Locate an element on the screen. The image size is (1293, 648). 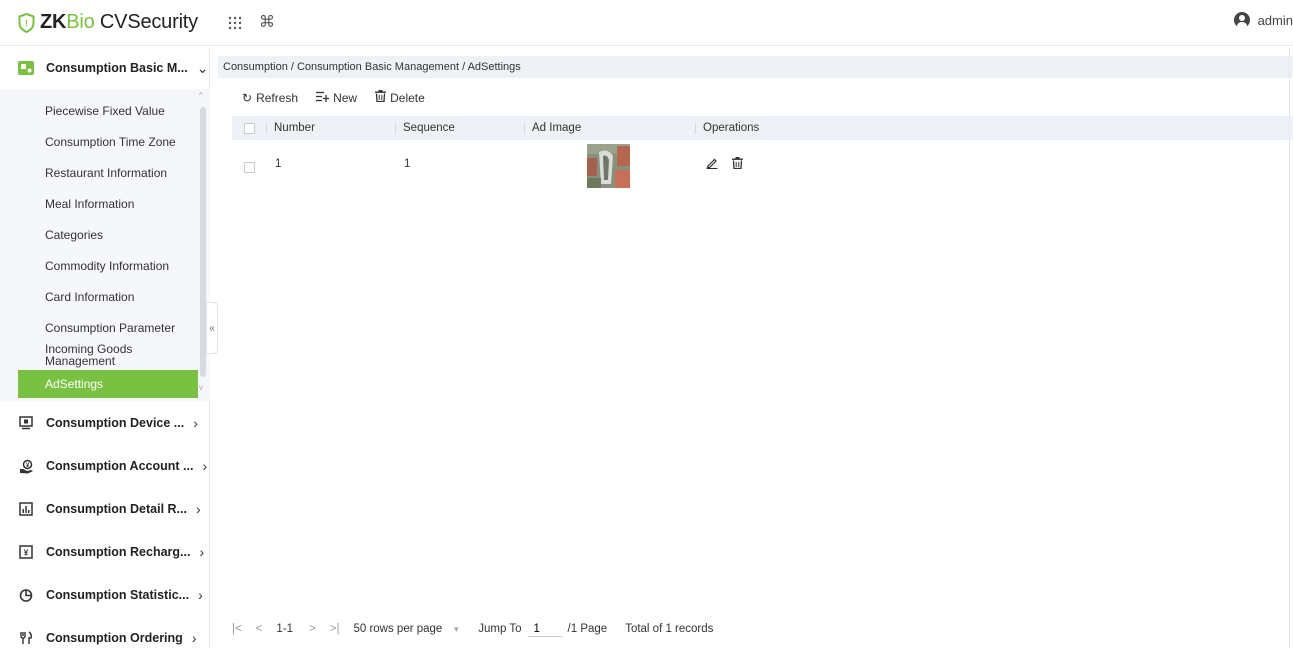
ad-image-thumbnail is located at coordinates (608, 166).